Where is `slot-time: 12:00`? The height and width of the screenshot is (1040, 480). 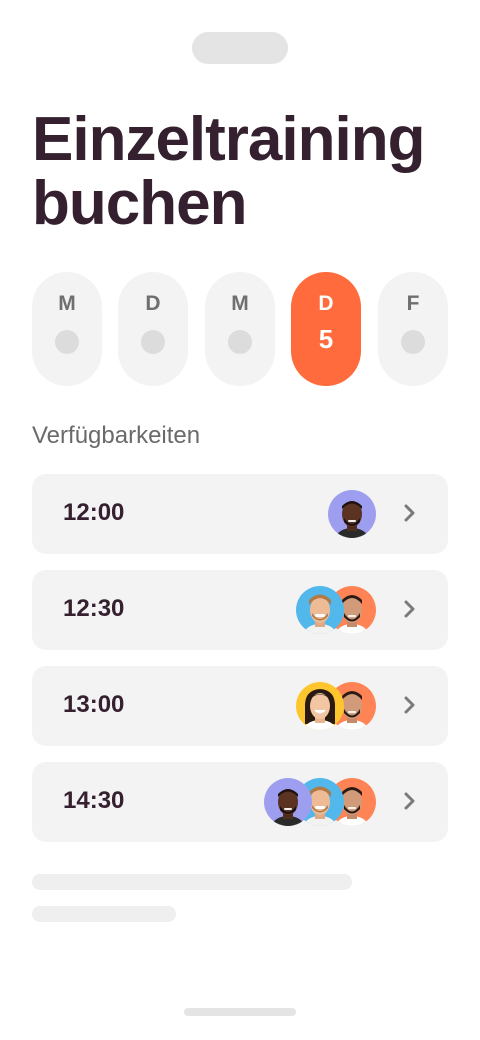 slot-time: 12:00 is located at coordinates (94, 512).